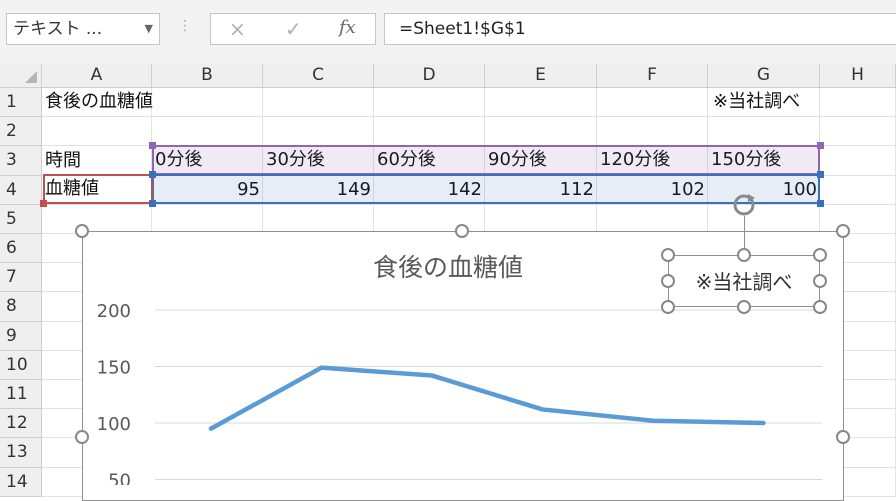 This screenshot has width=896, height=501. What do you see at coordinates (640, 29) in the screenshot?
I see `formula-input: =Sheet1!$G$1` at bounding box center [640, 29].